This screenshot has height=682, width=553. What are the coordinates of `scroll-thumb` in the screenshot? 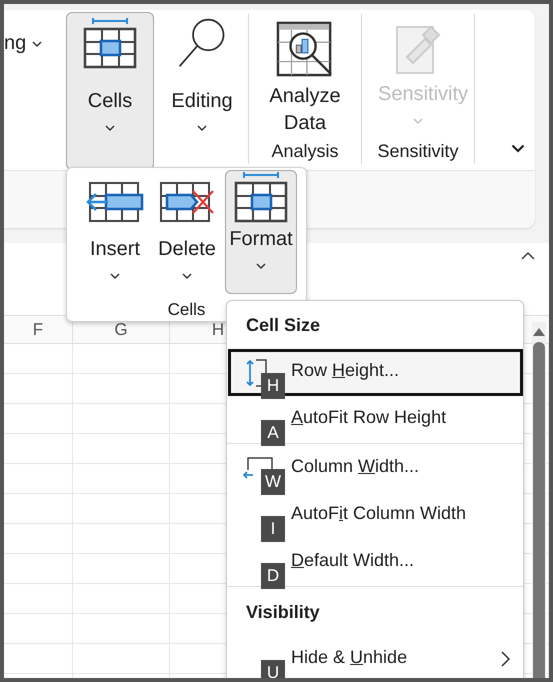 It's located at (539, 510).